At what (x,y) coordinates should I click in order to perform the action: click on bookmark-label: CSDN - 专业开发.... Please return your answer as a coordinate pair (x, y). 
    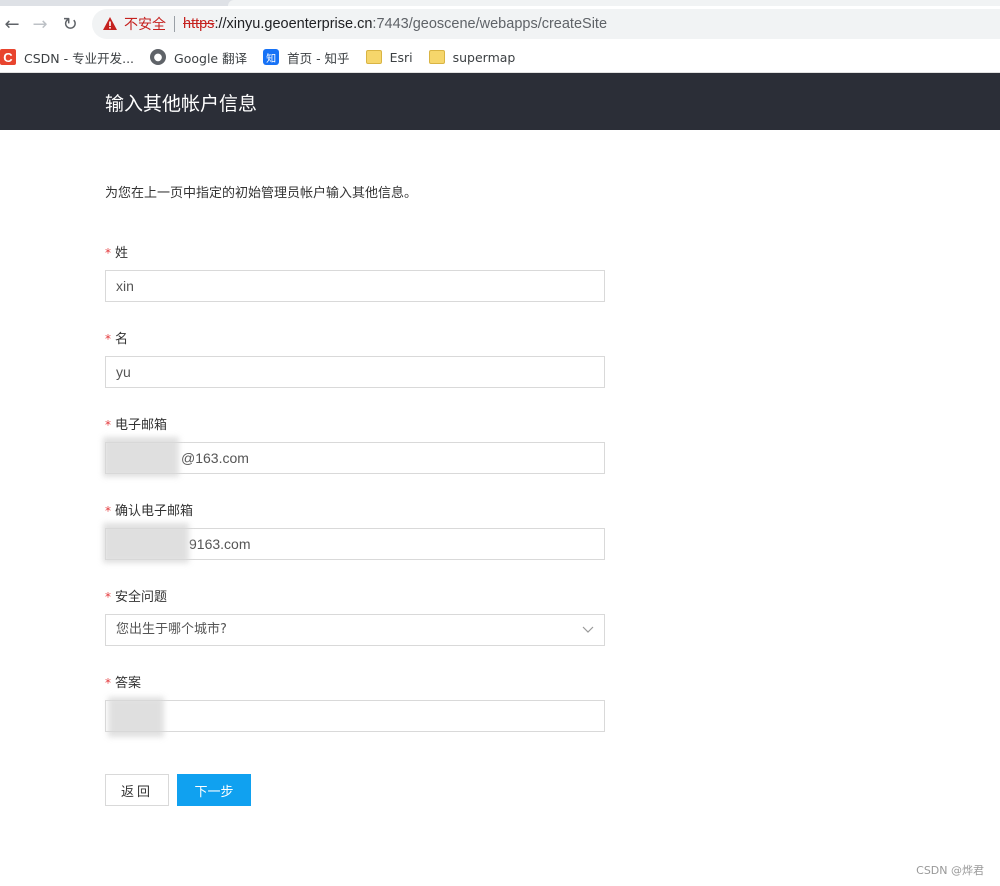
    Looking at the image, I should click on (79, 58).